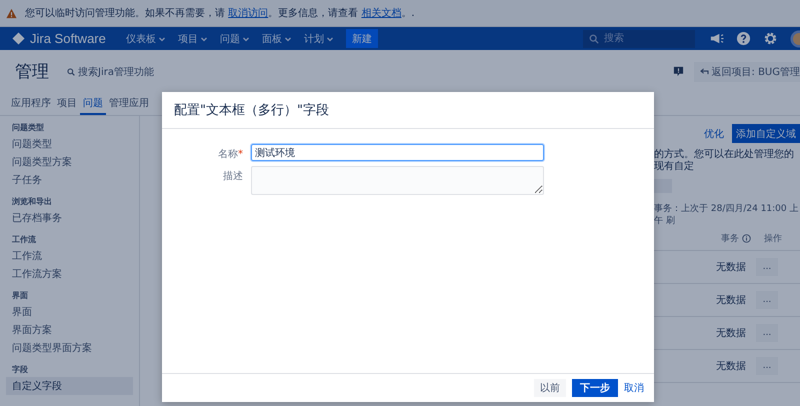  Describe the element at coordinates (235, 39) in the screenshot. I see `nav-menu: 问题` at that location.